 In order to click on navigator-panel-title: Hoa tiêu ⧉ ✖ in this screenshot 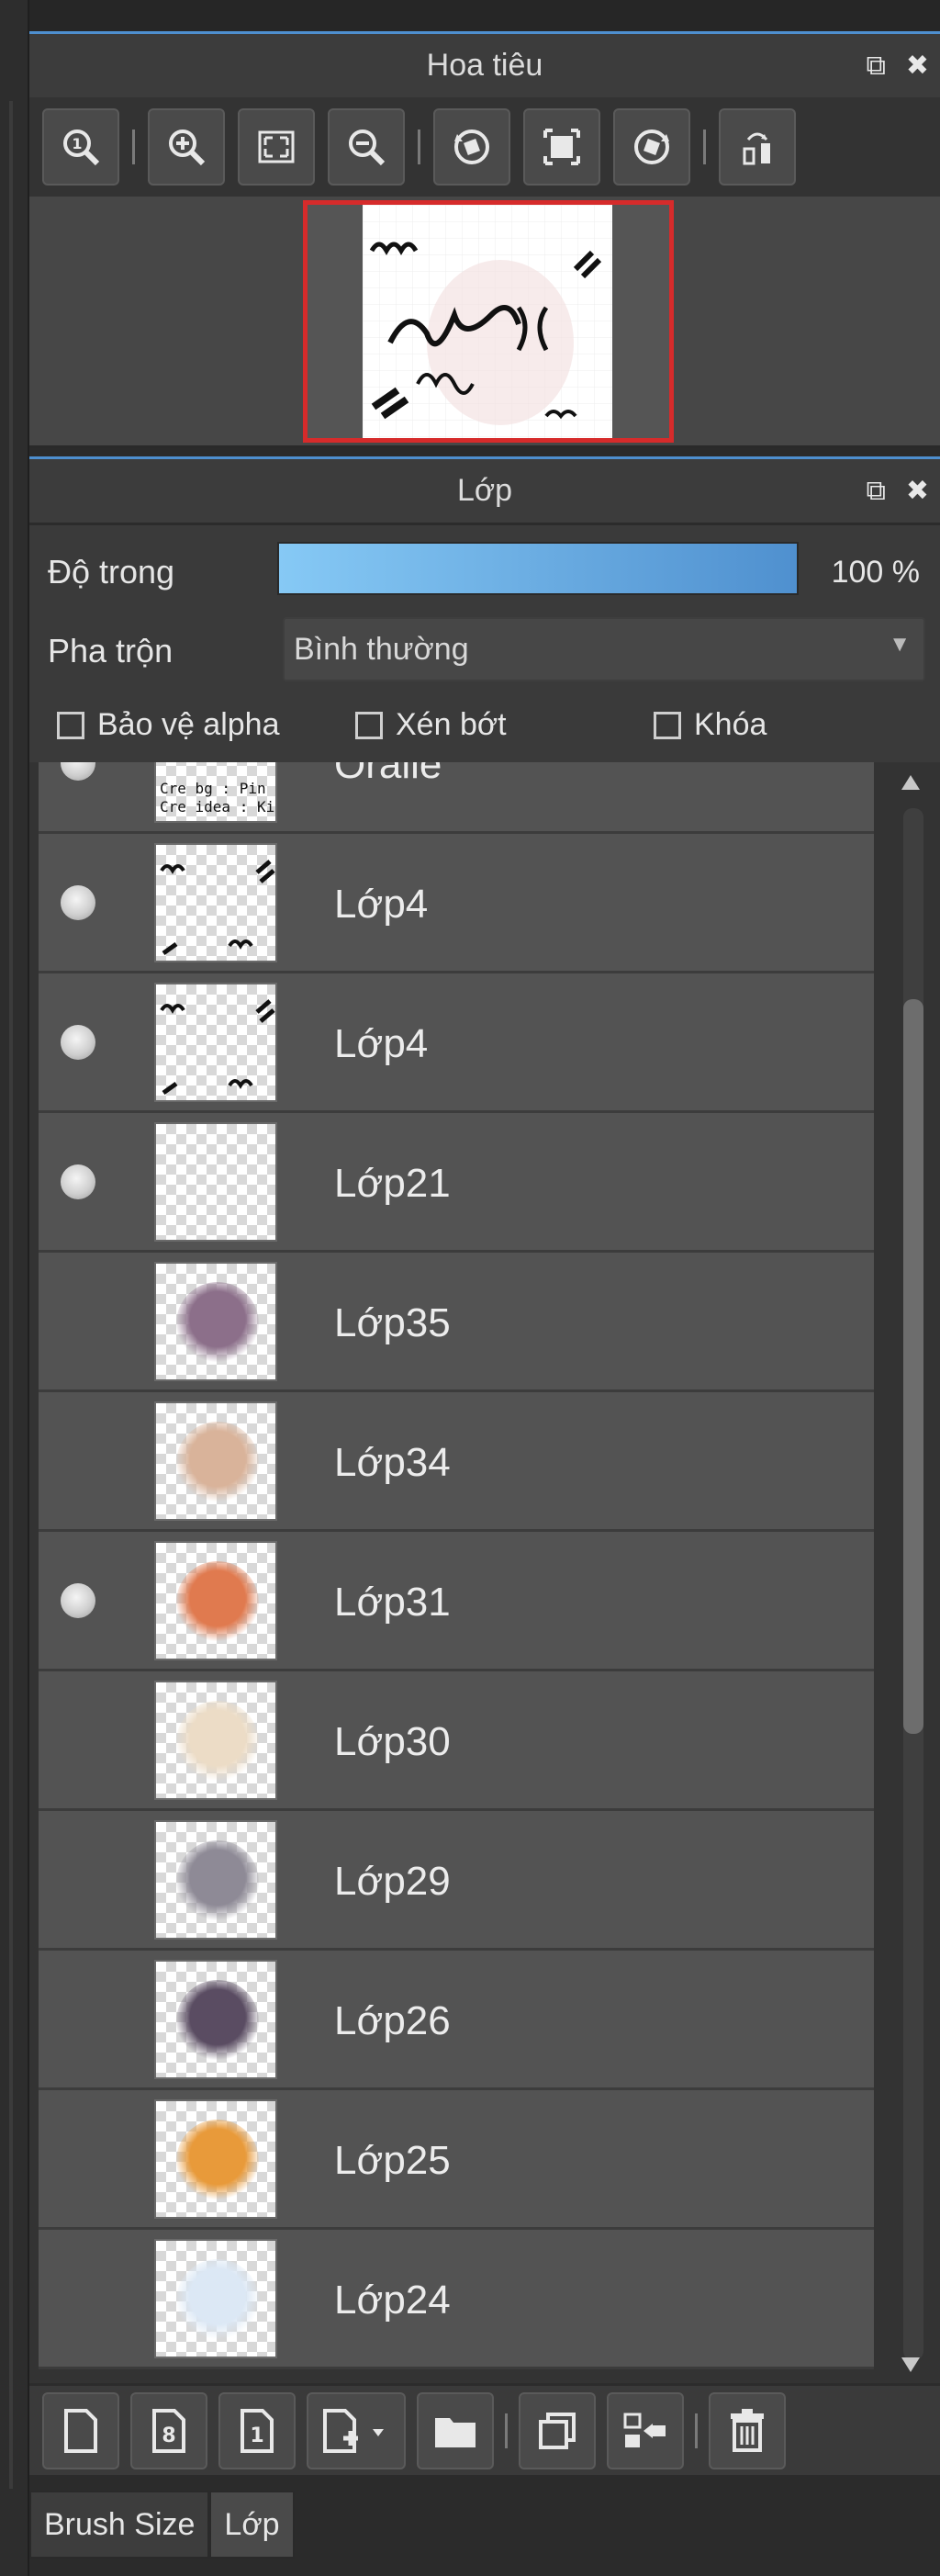, I will do `click(484, 64)`.